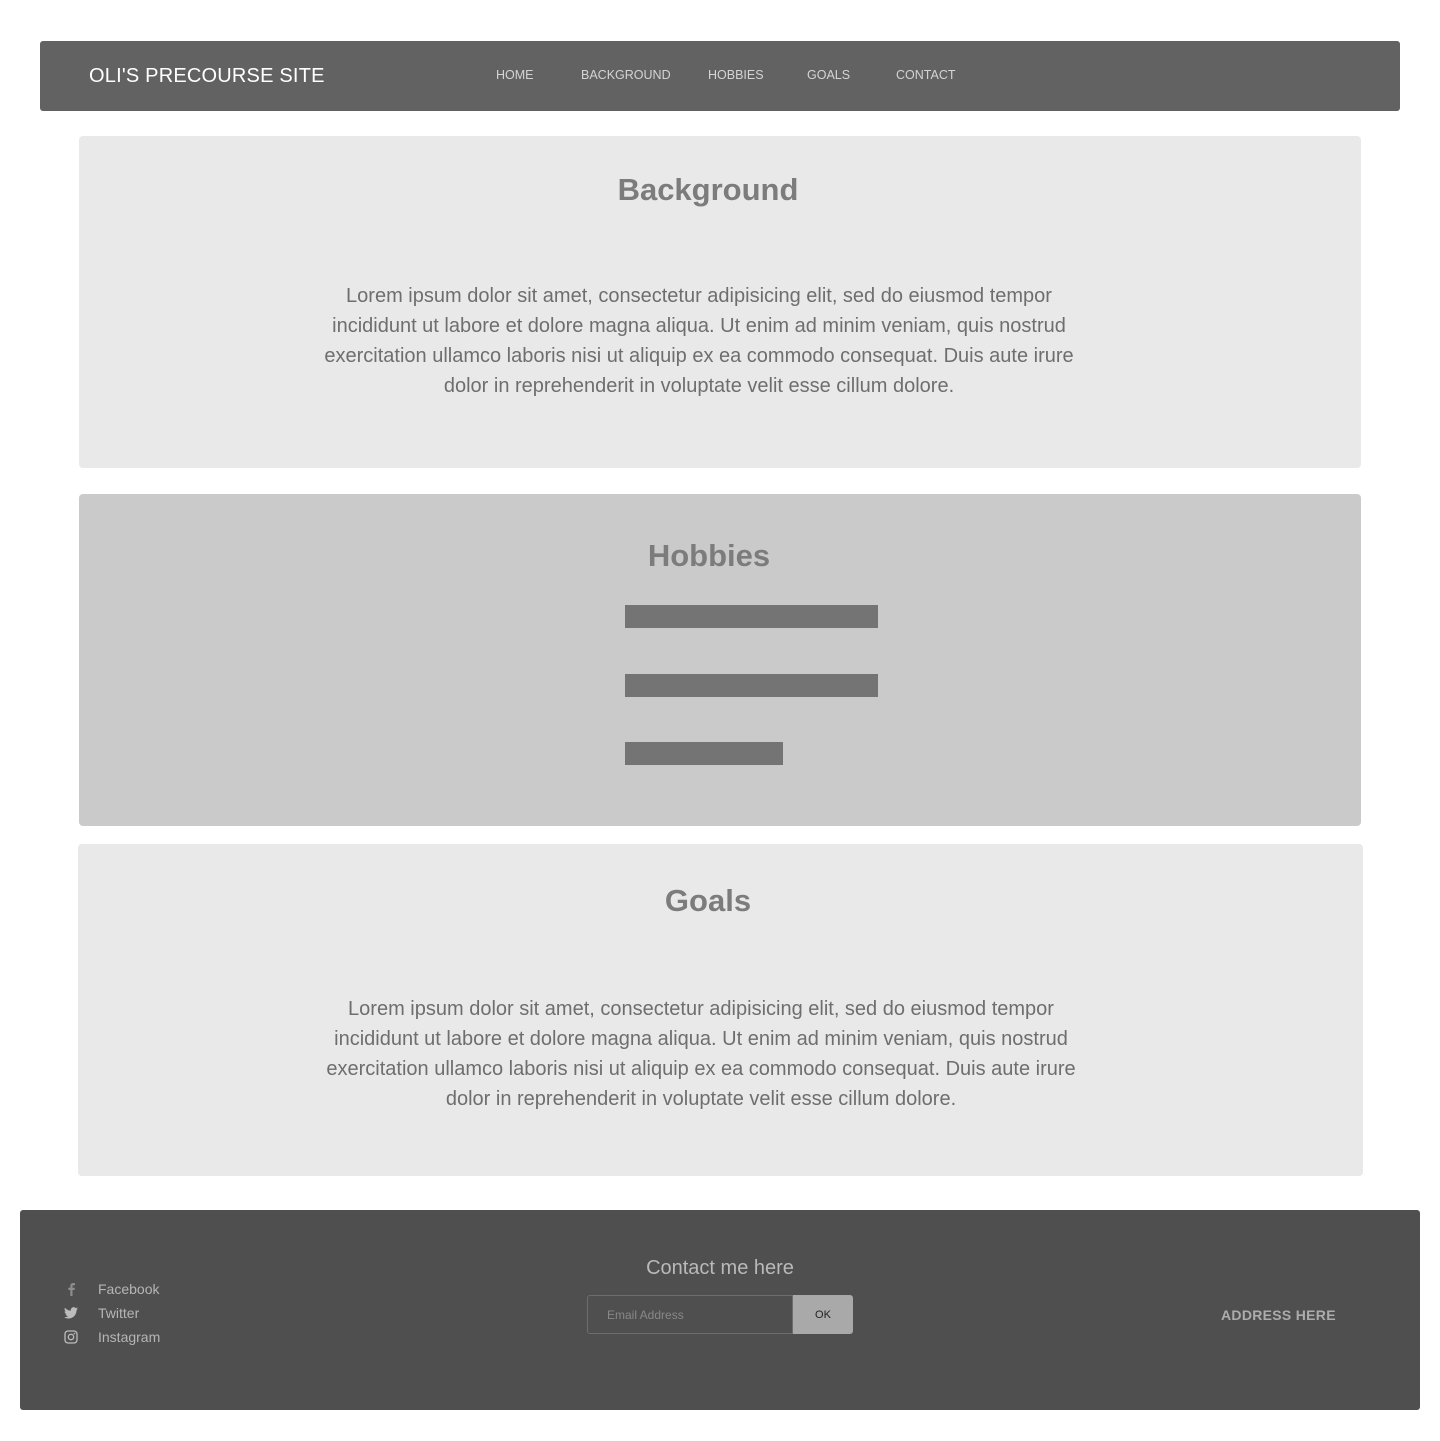 This screenshot has height=1441, width=1440. Describe the element at coordinates (1278, 1315) in the screenshot. I see `address-text: ADDRESS HERE` at that location.